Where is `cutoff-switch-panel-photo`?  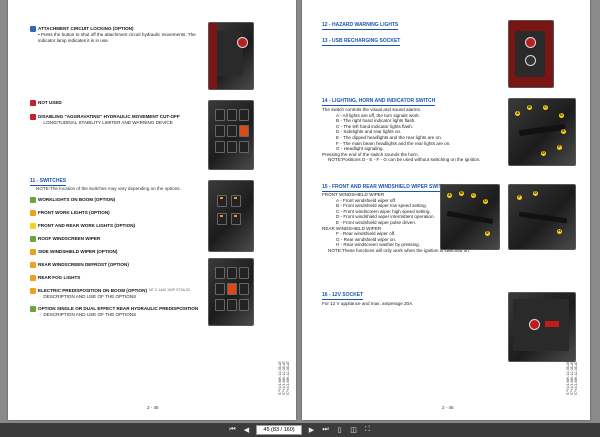
cutoff-switch-panel-photo is located at coordinates (231, 135).